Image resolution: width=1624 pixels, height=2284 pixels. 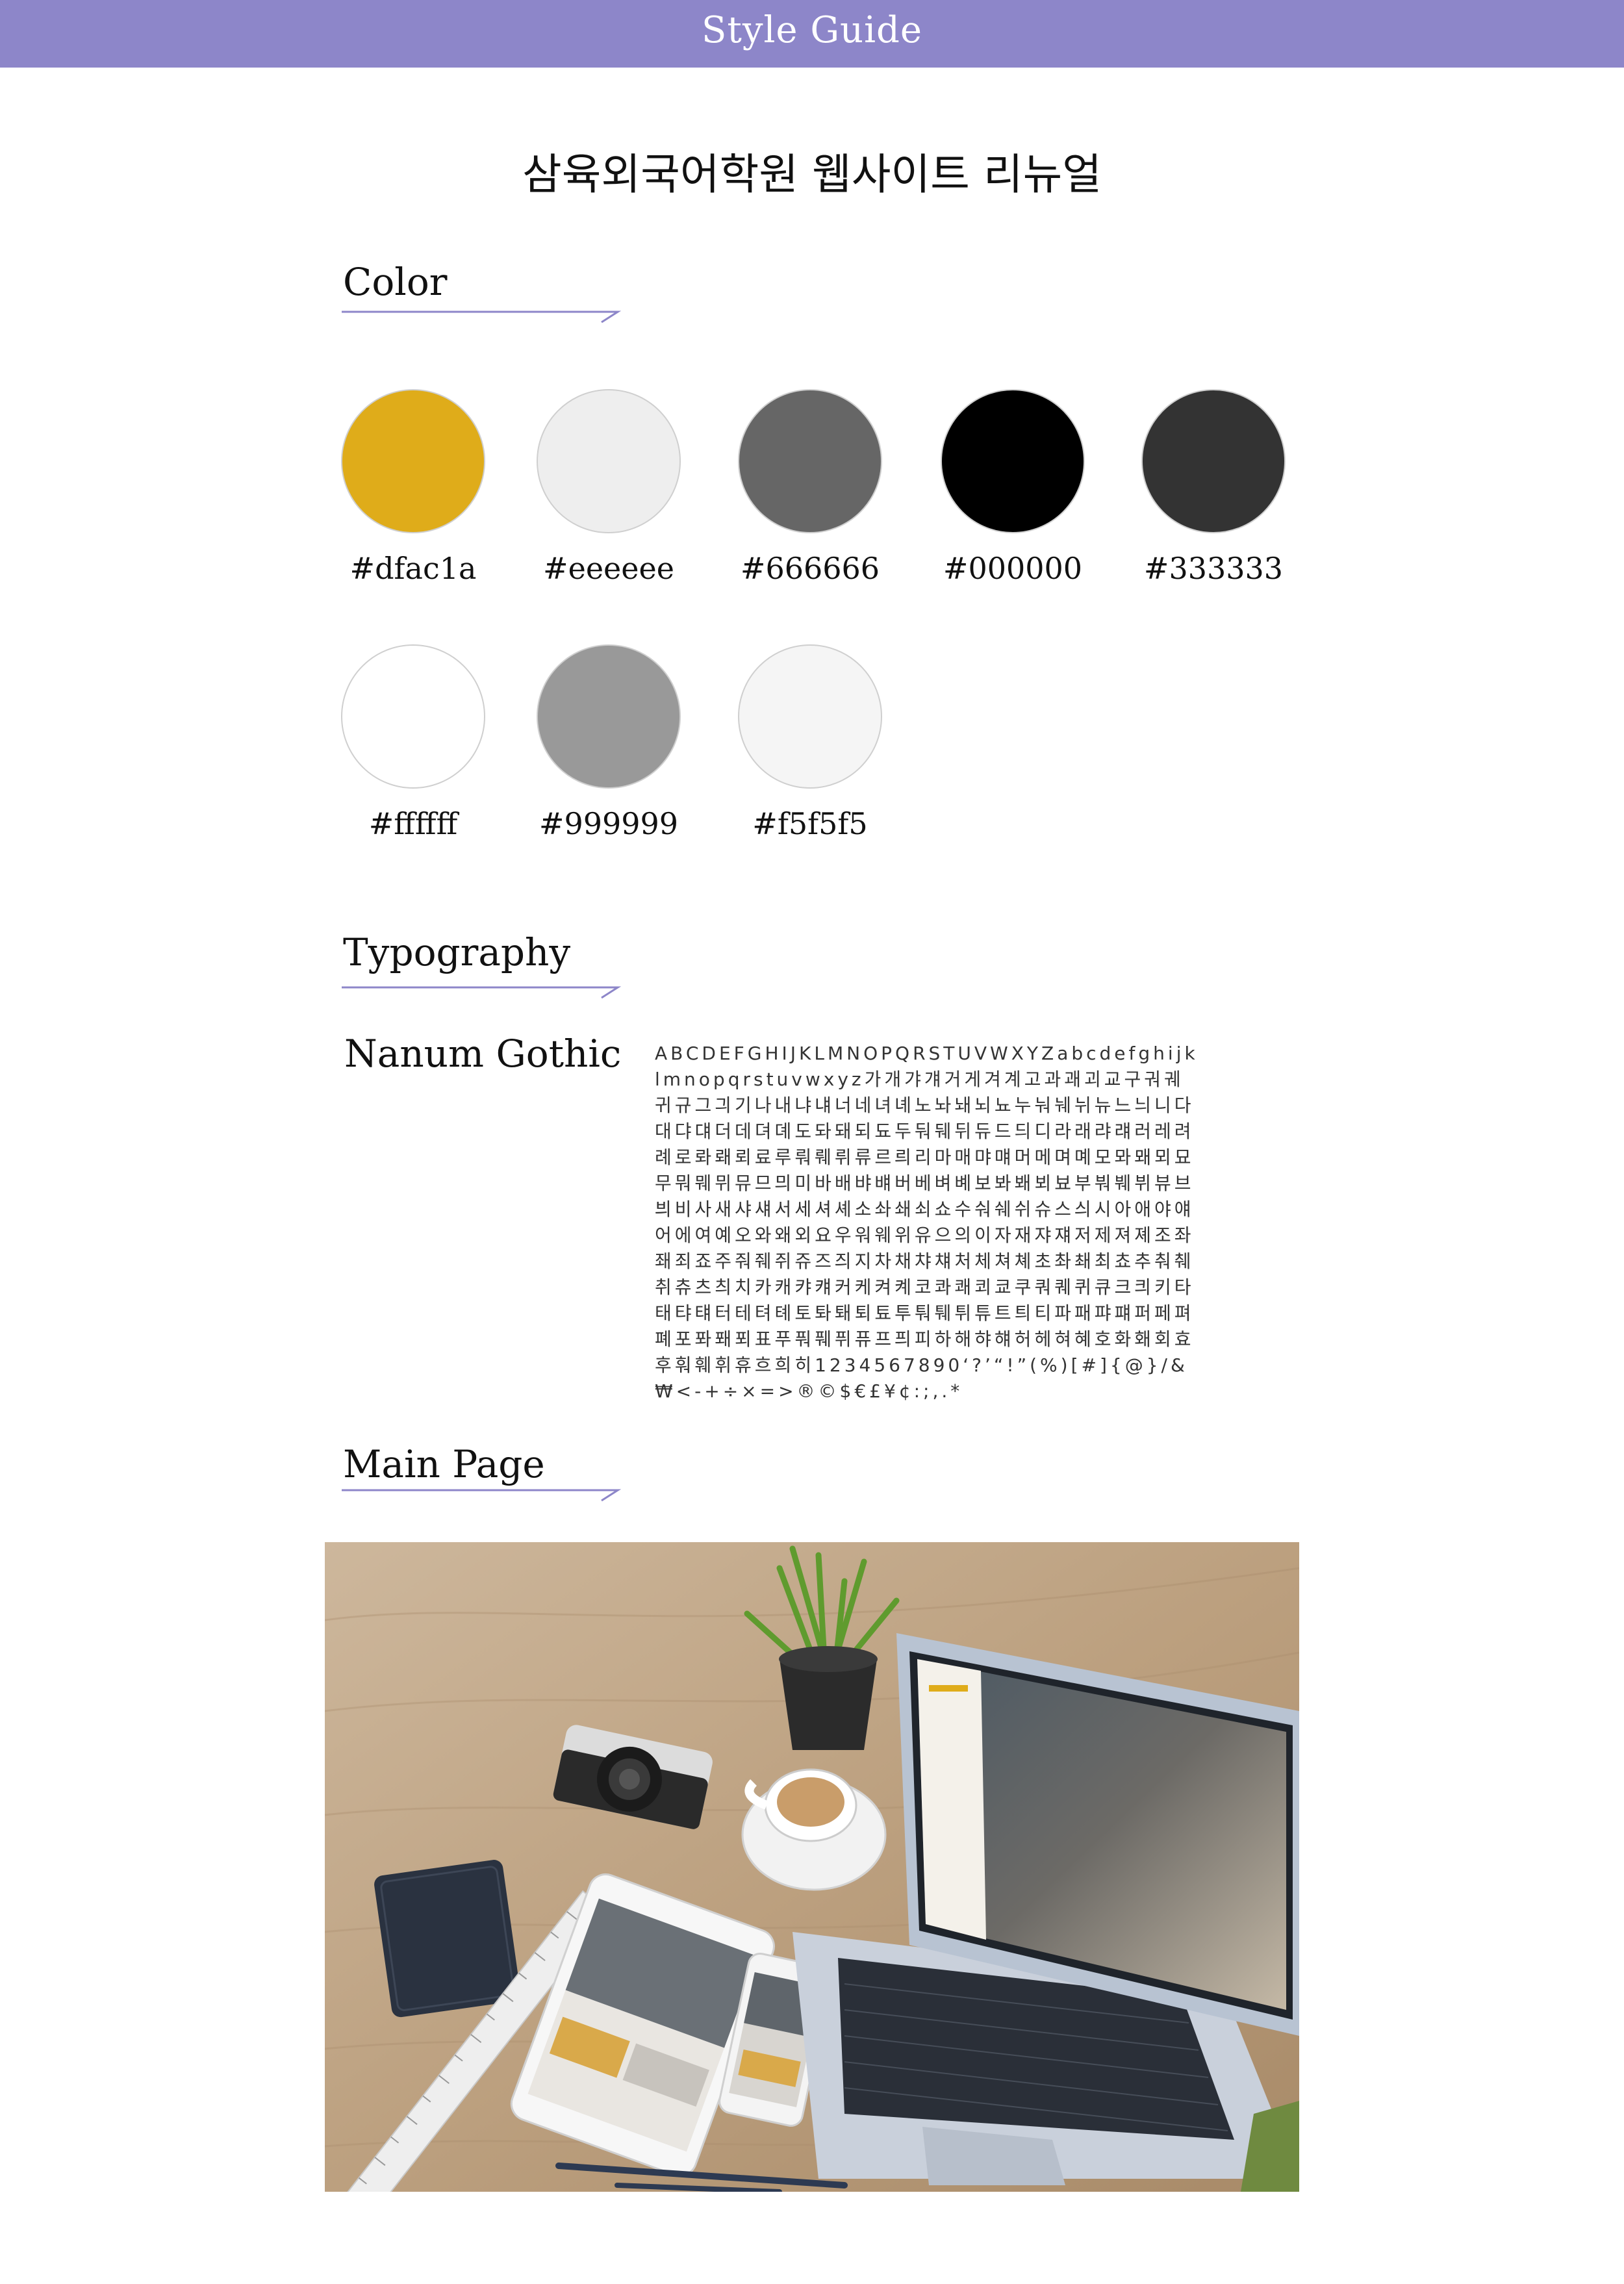 I want to click on color-label-7: #999999, so click(x=609, y=823).